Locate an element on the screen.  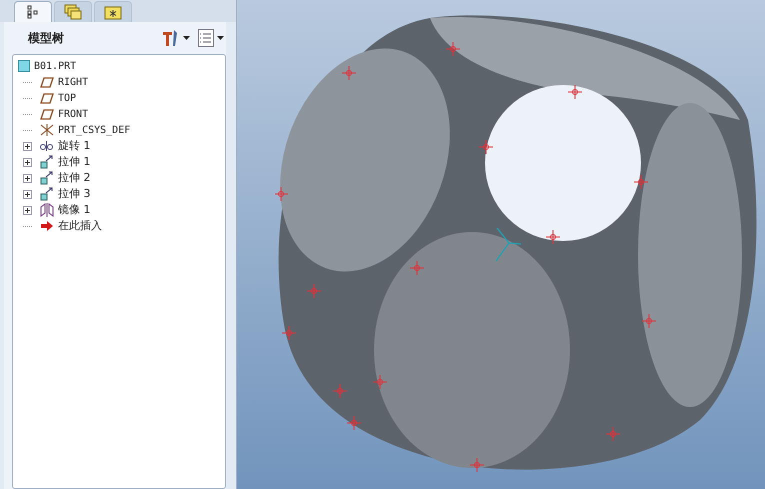
show-dropdown is located at coordinates (211, 38).